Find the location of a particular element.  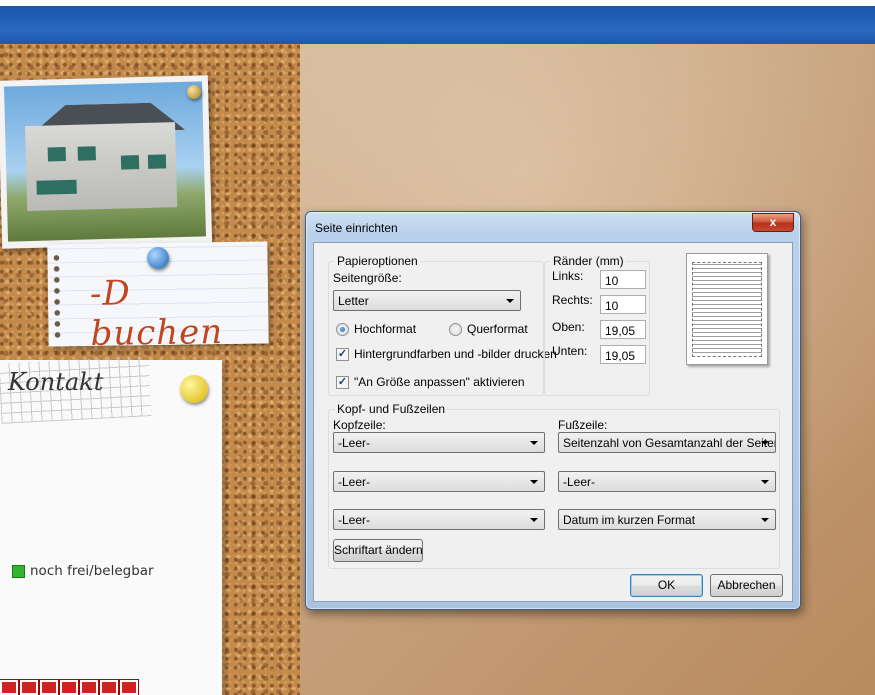

footer-1-value: Seitenzahl von Gesamtanzahl der Seiten is located at coordinates (669, 443).